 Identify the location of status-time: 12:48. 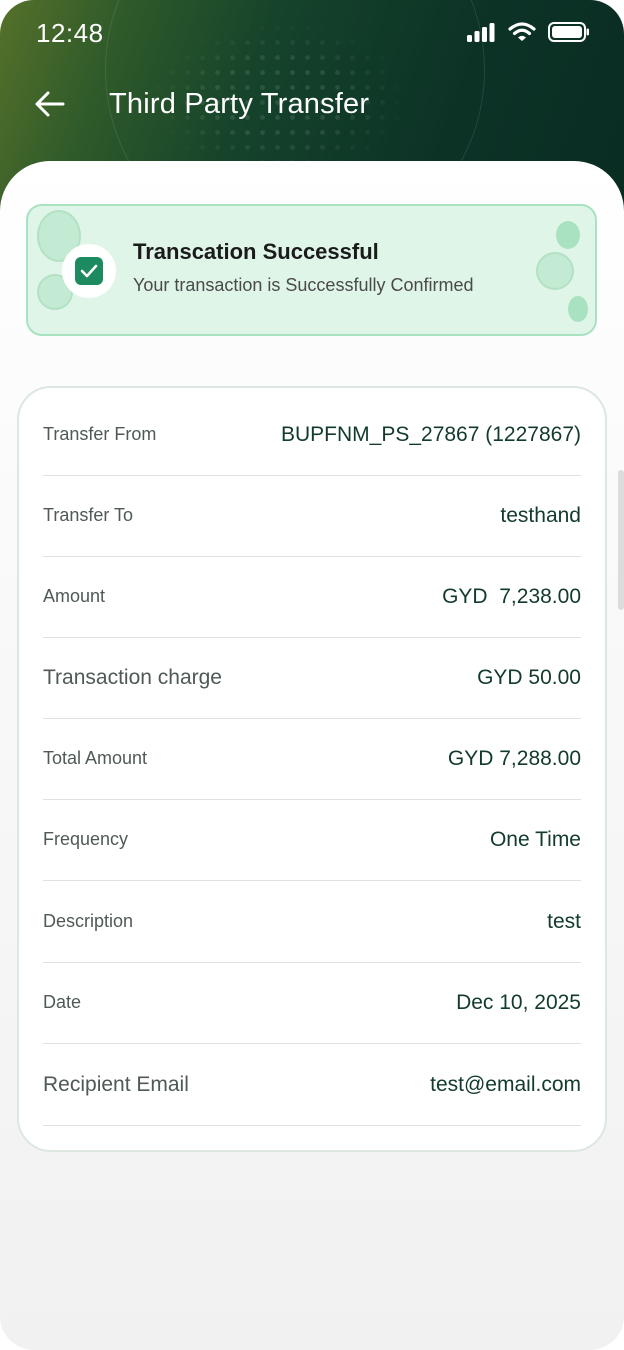
(70, 33).